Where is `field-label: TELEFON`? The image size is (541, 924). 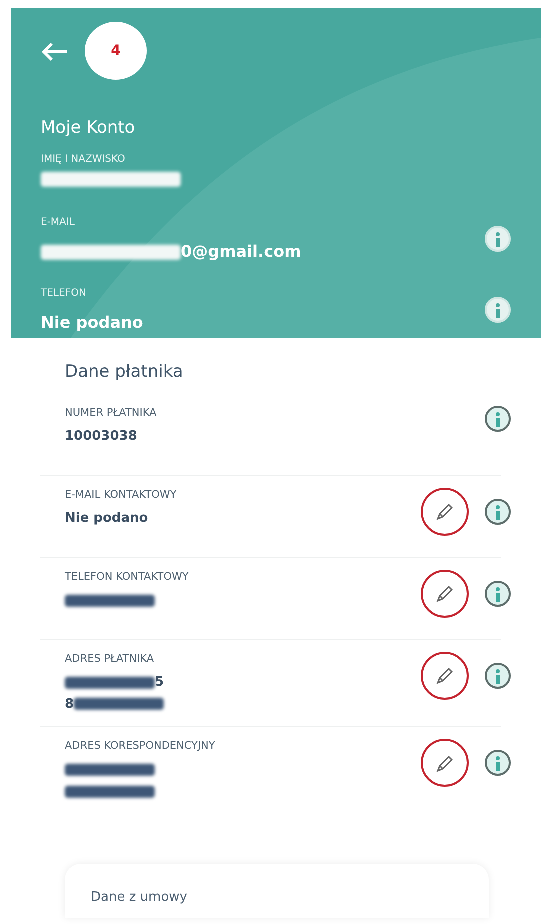 field-label: TELEFON is located at coordinates (64, 293).